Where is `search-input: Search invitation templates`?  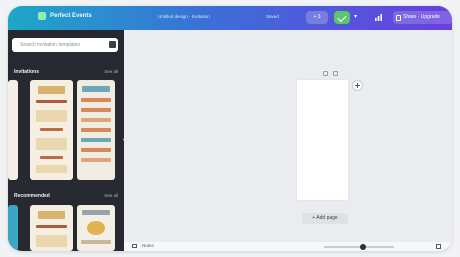
search-input: Search invitation templates is located at coordinates (65, 45).